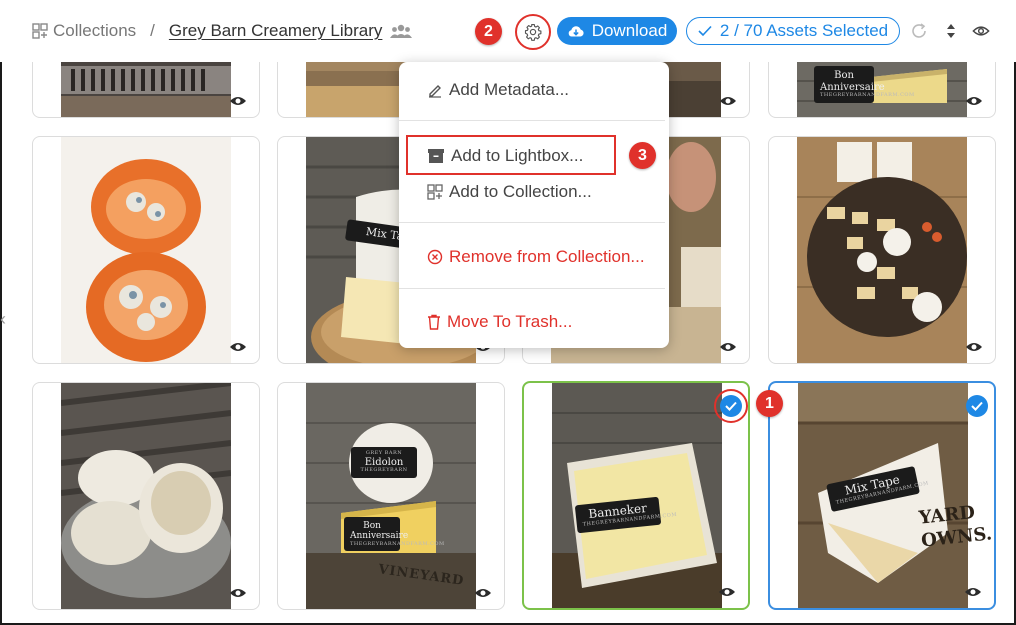  Describe the element at coordinates (882, 495) in the screenshot. I see `asset-card-mix-tape-crate: YARD OWNS. Mix Tape THEGREYBARNANDFARM.COM` at that location.